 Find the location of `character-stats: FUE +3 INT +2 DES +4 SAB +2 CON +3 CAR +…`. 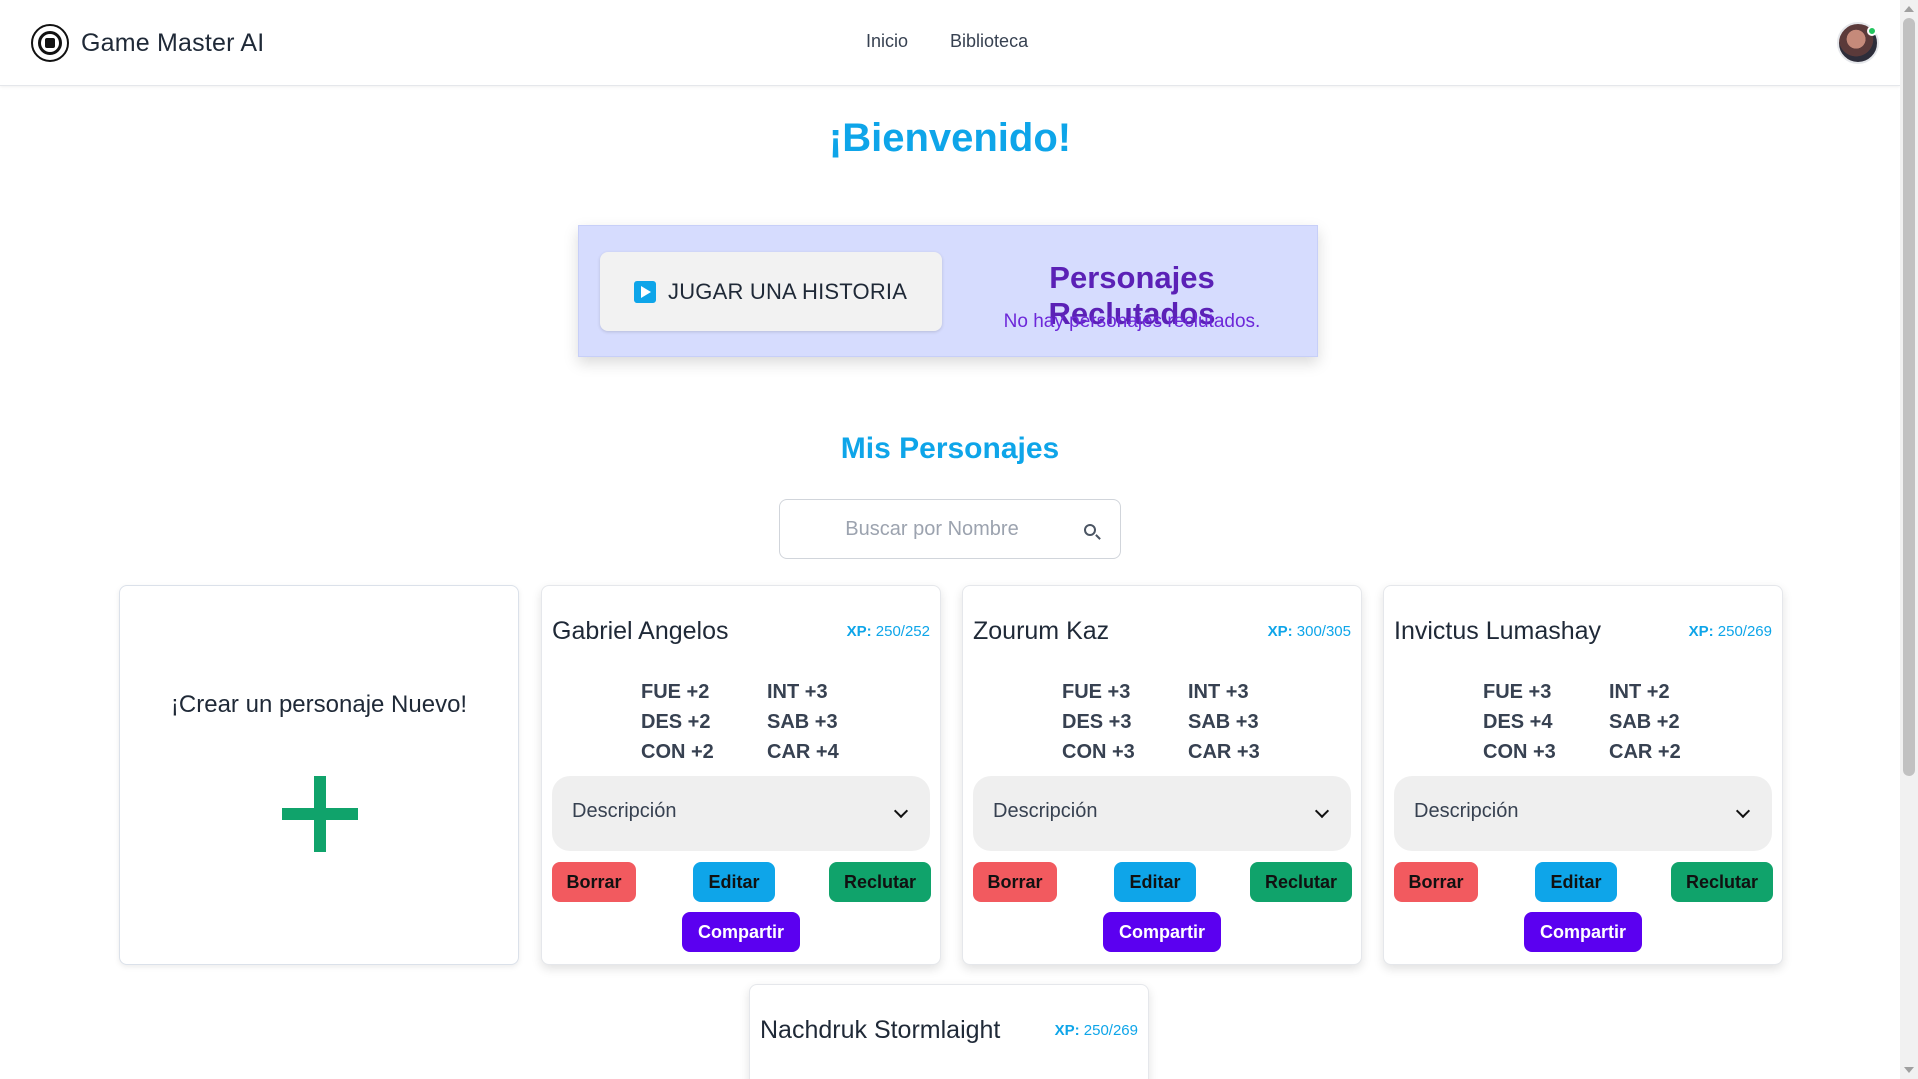

character-stats: FUE +3 INT +2 DES +4 SAB +2 CON +3 CAR +… is located at coordinates (1596, 722).